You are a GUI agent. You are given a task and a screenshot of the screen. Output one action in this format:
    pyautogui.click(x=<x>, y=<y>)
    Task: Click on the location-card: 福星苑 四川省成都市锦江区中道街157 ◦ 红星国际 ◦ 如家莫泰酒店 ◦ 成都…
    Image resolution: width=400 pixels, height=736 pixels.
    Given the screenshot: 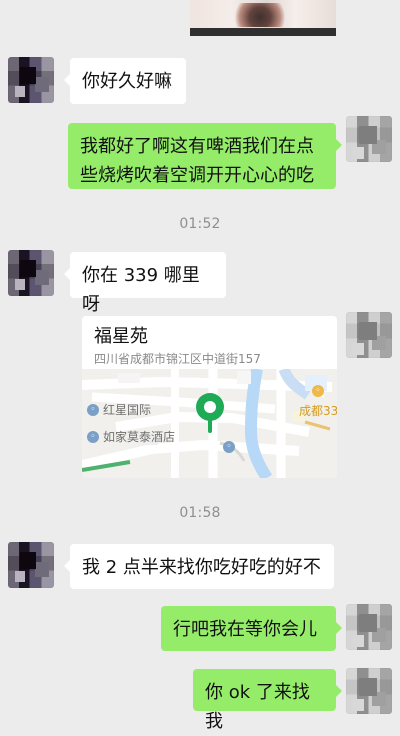 What is the action you would take?
    pyautogui.click(x=209, y=397)
    